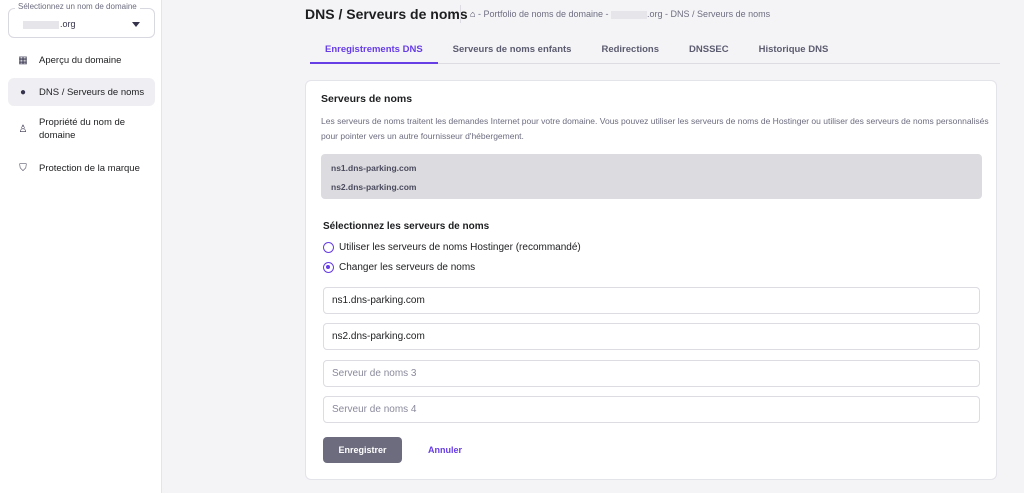  I want to click on dns-icon: ●, so click(23, 92).